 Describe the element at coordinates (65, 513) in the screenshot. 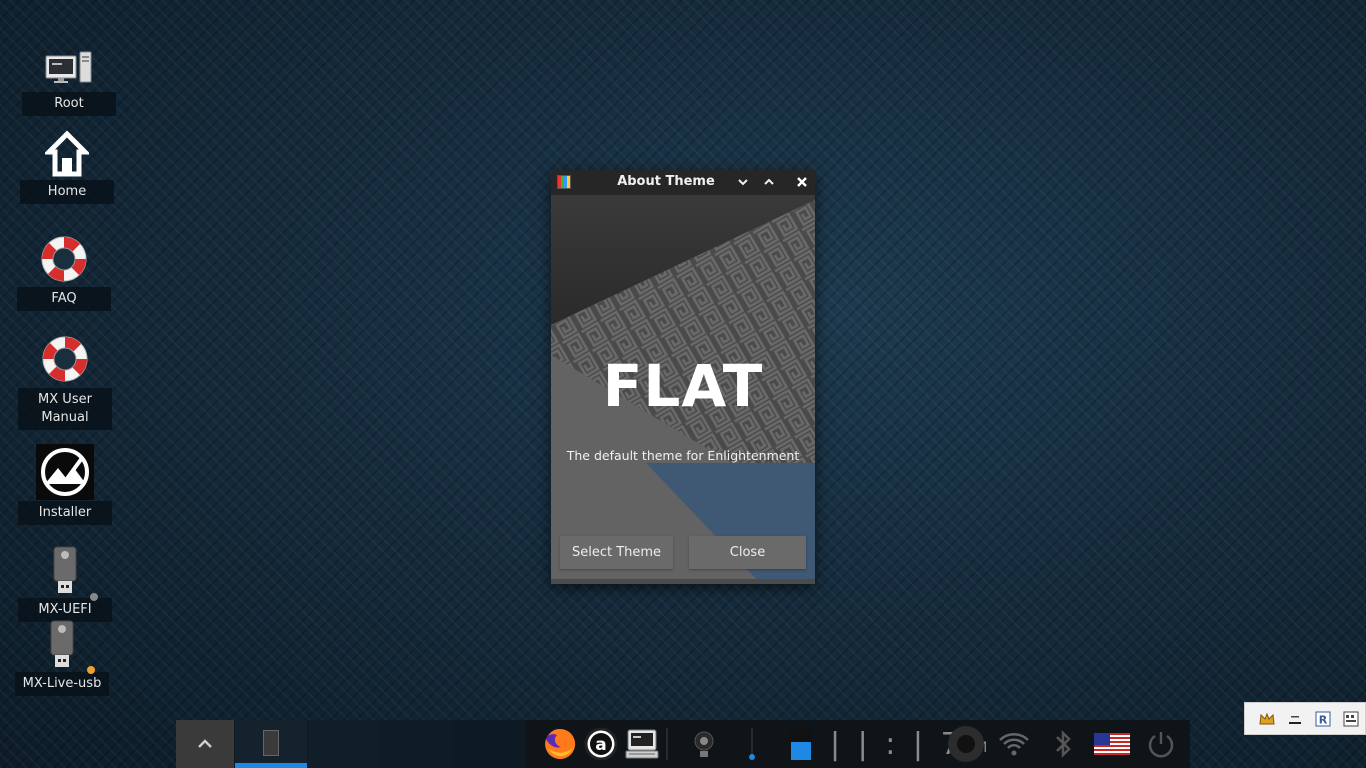

I see `desktop-icon-label: Installer` at that location.